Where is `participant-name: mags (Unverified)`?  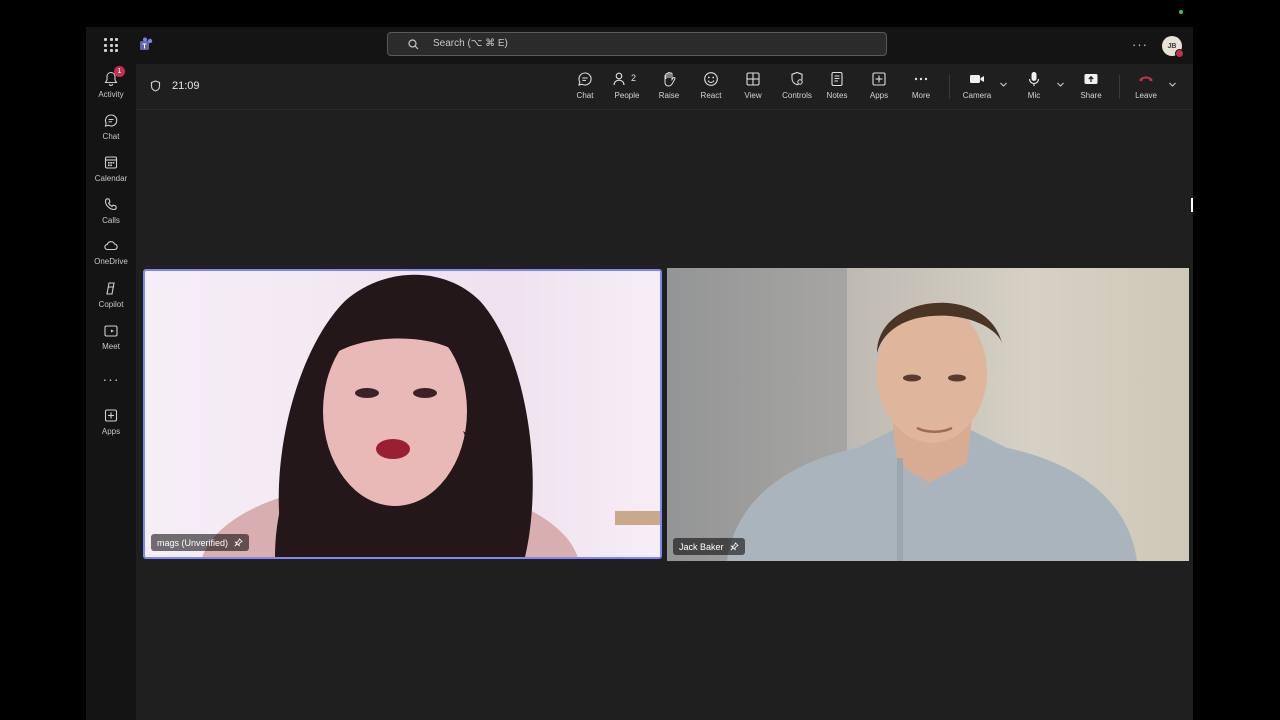 participant-name: mags (Unverified) is located at coordinates (193, 542).